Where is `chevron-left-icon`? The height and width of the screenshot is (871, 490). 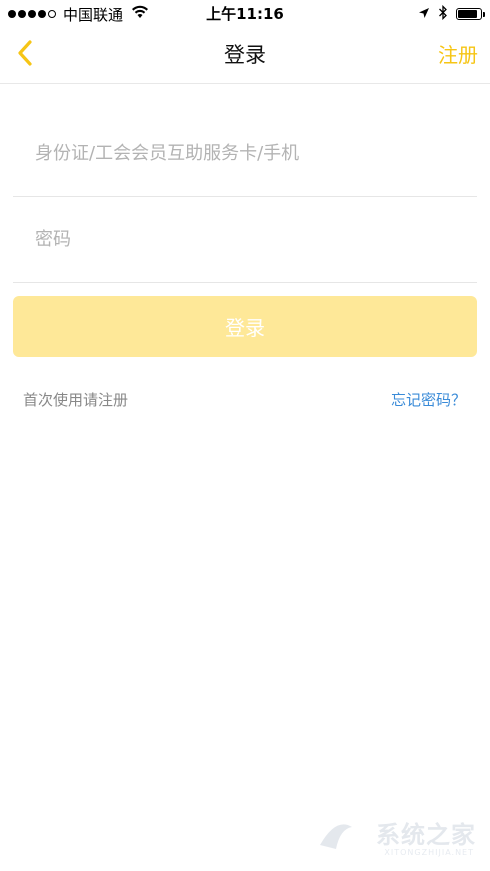 chevron-left-icon is located at coordinates (25, 55).